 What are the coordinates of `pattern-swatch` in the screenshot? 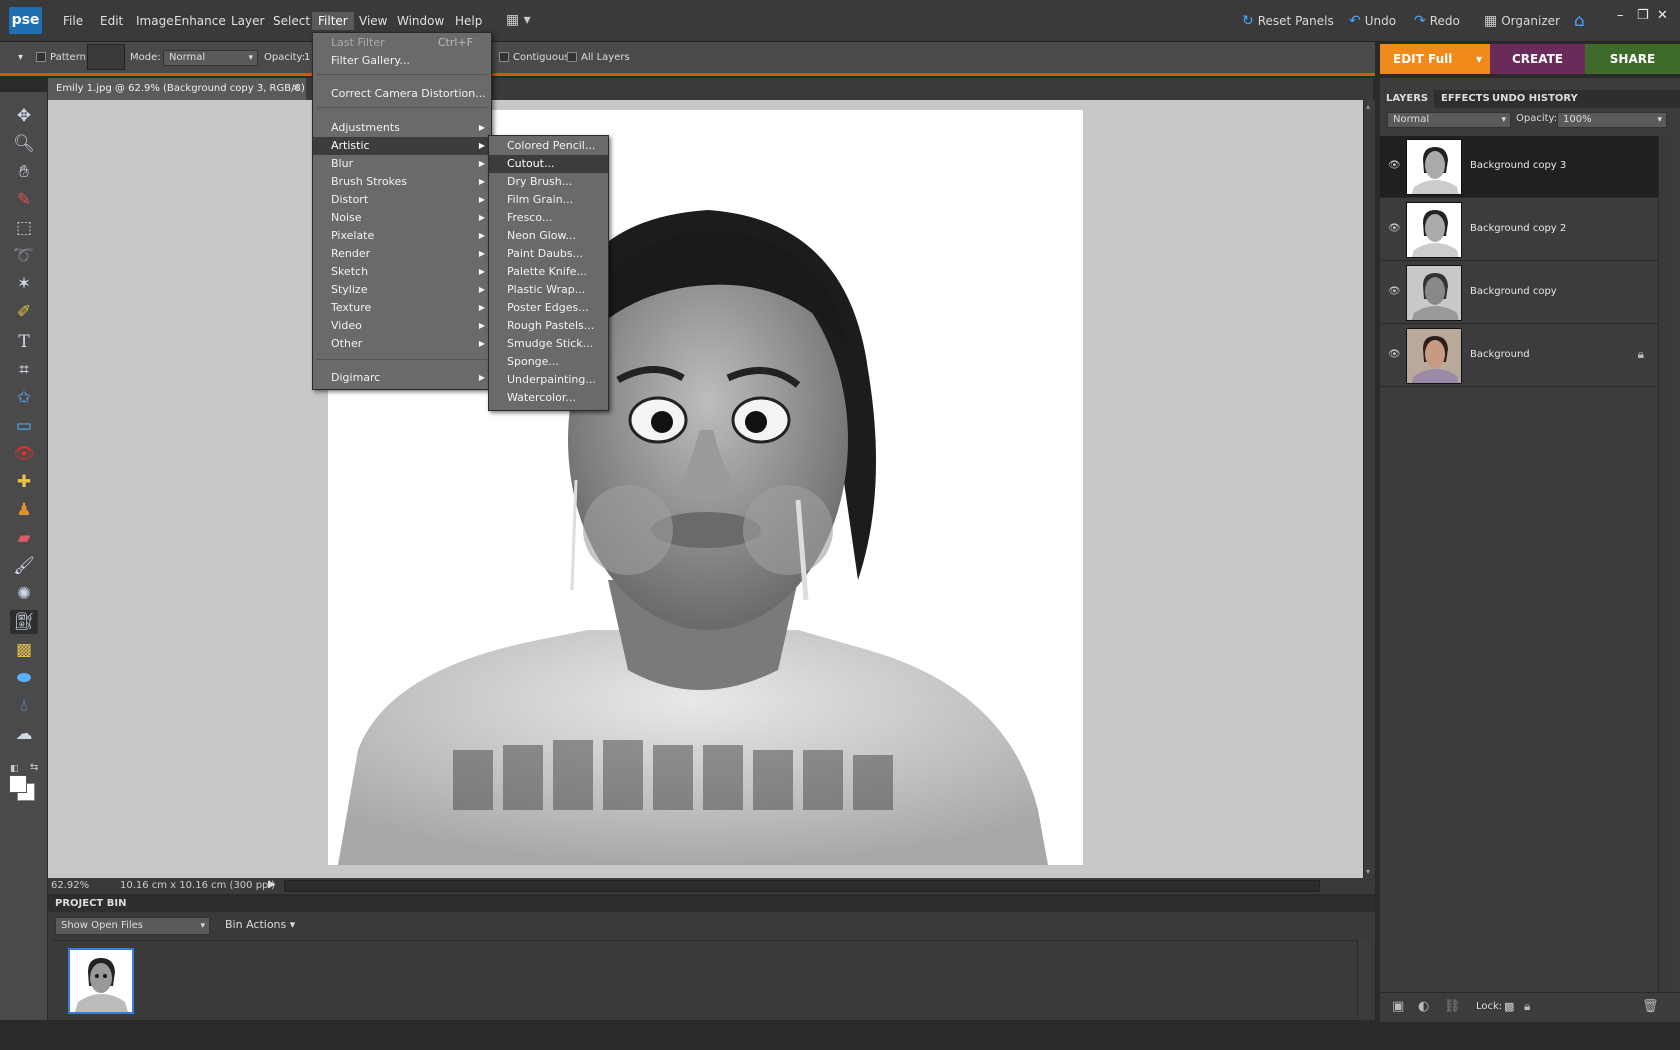 It's located at (106, 57).